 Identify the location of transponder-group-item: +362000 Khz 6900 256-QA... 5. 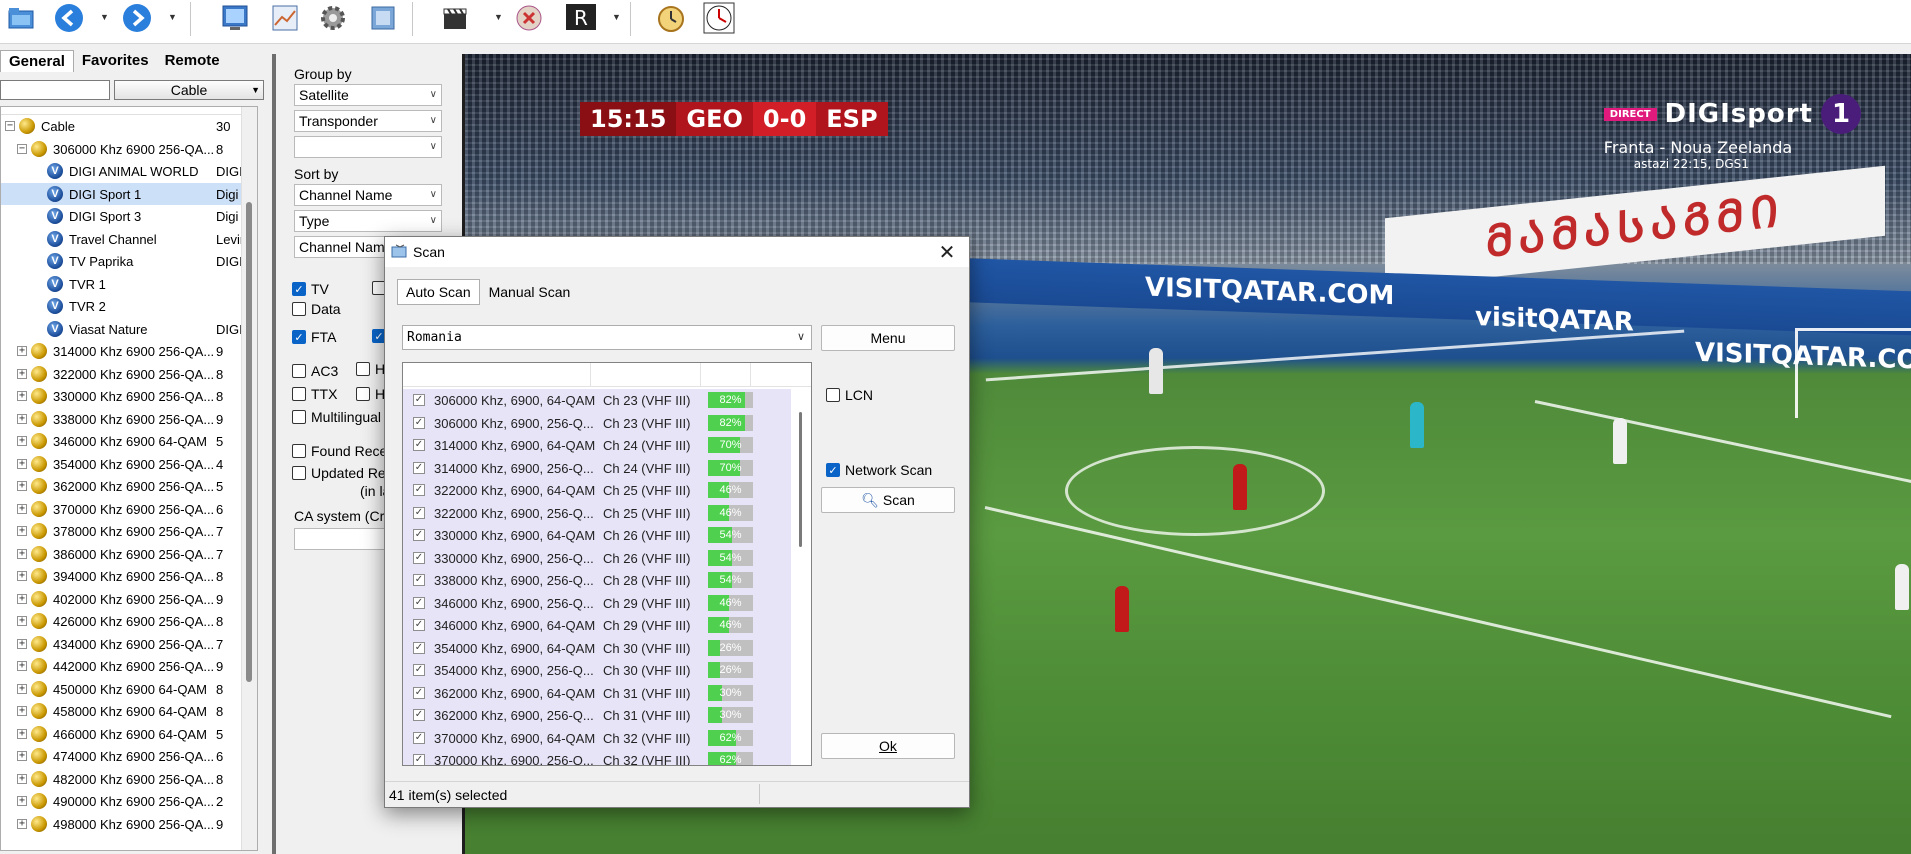
(129, 486).